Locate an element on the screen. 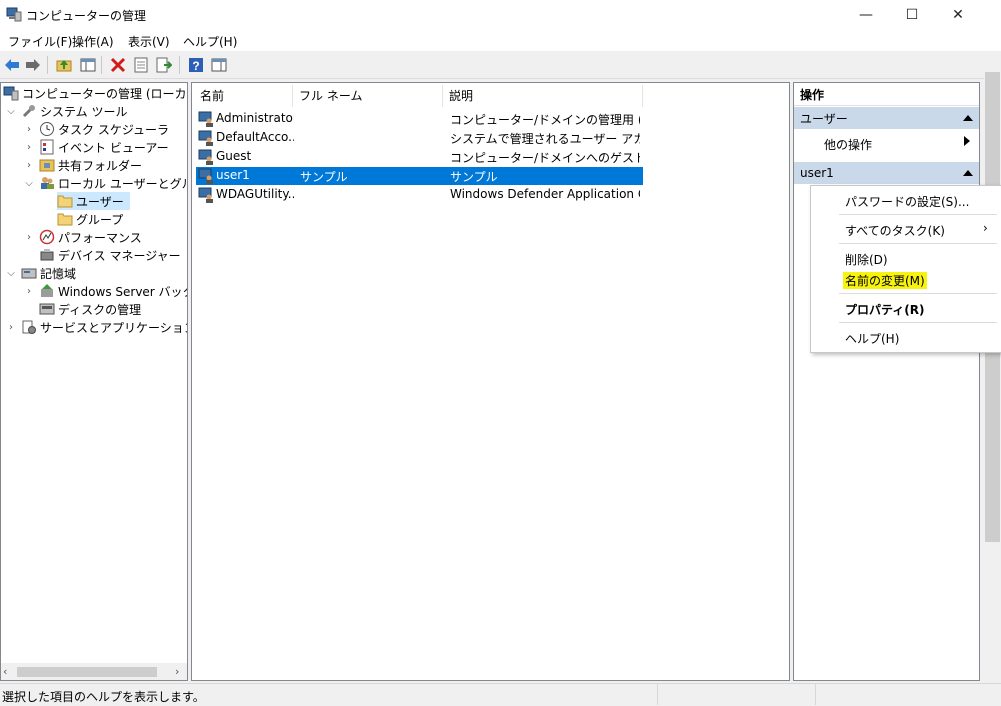 The height and width of the screenshot is (706, 1001). tree-item-device-manager: デバイス マネージャー is located at coordinates (110, 255).